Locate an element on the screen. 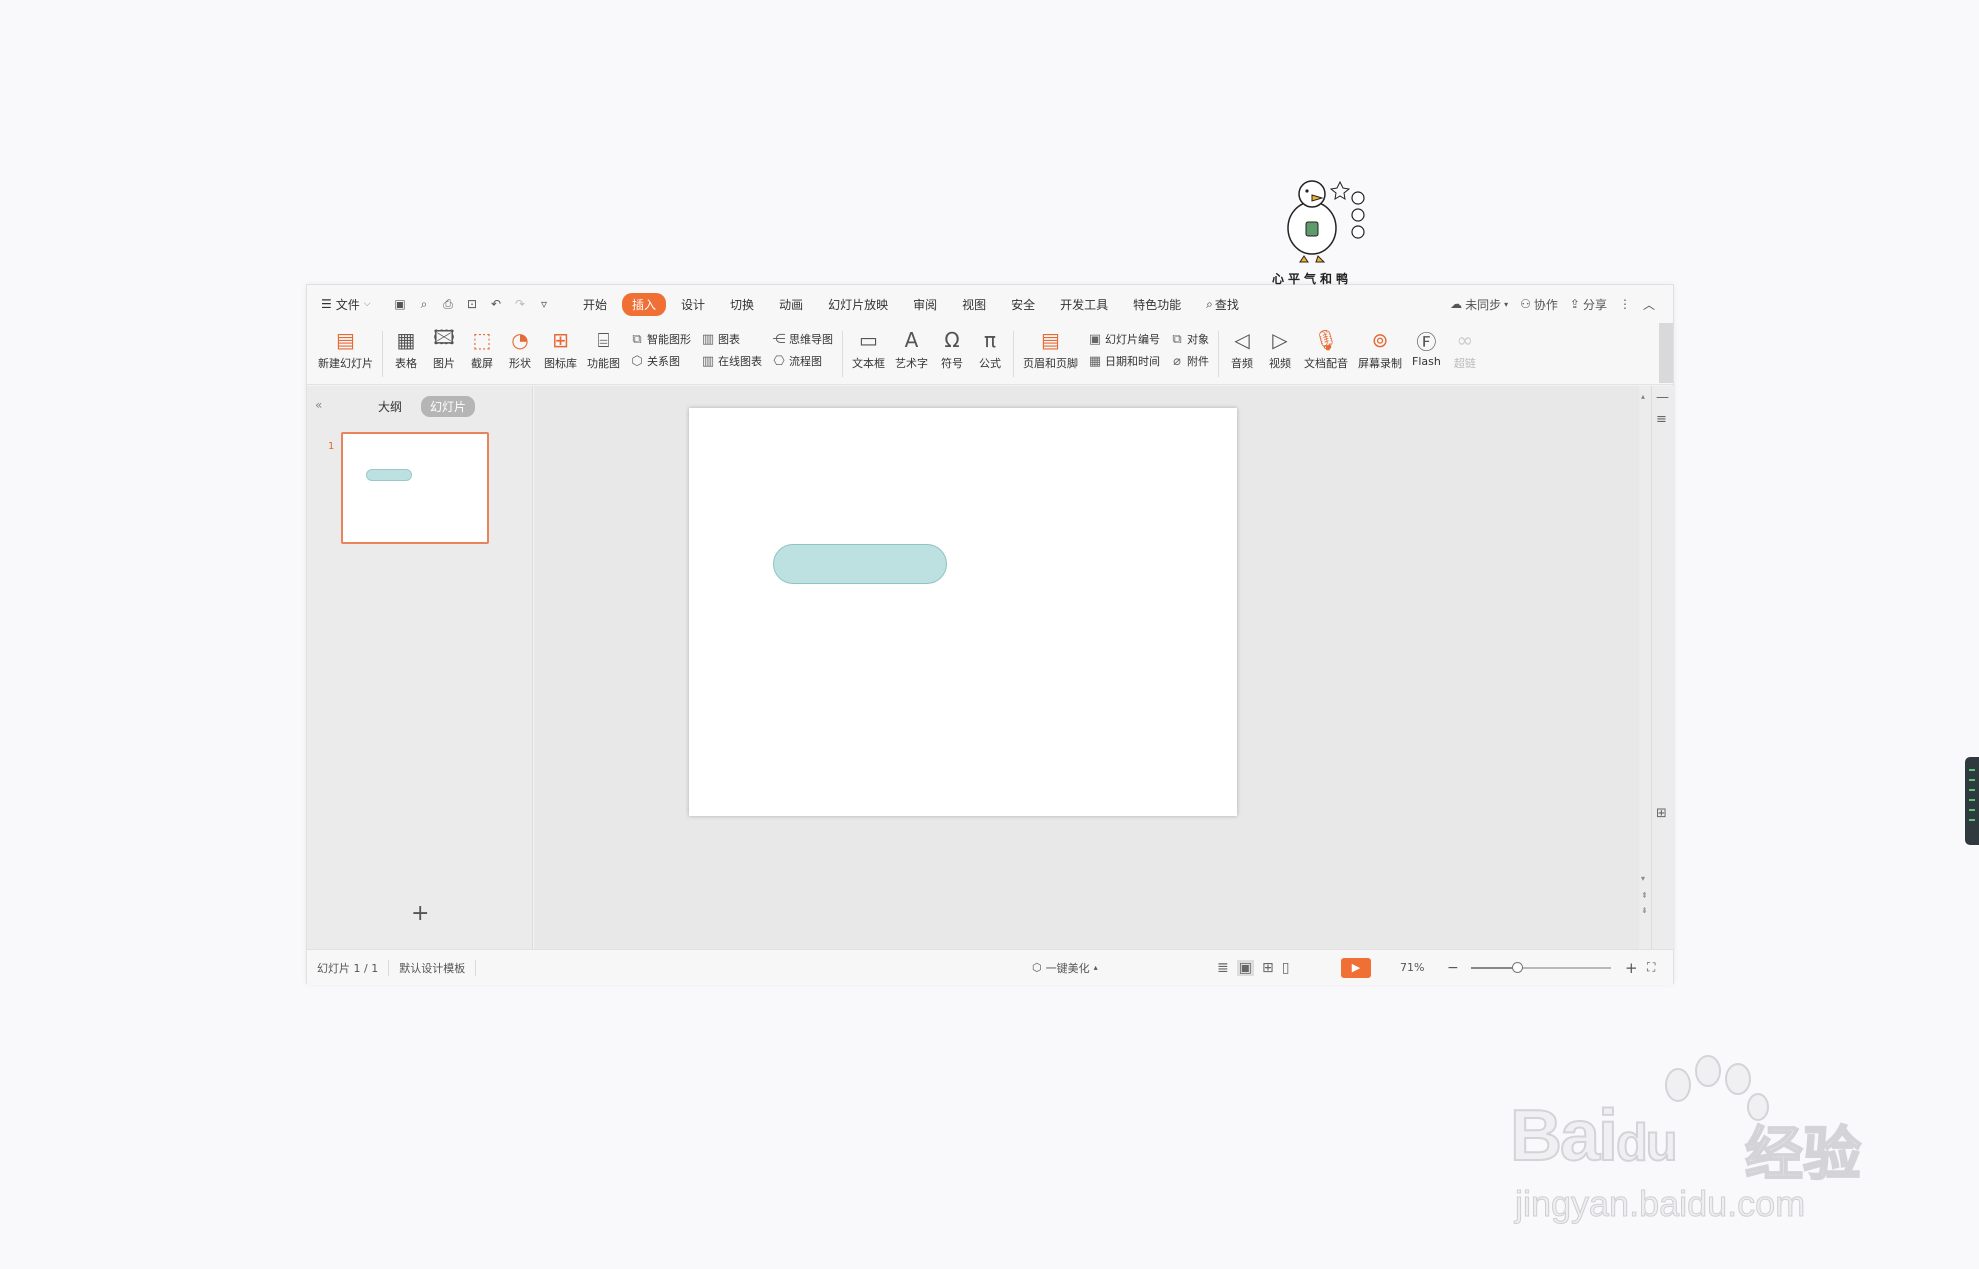 This screenshot has width=1979, height=1269. more-icon: ⋮ is located at coordinates (1625, 304).